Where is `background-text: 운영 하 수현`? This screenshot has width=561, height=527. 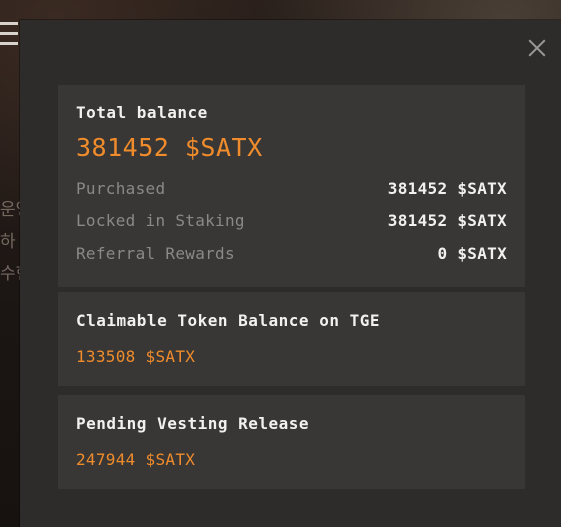 background-text: 운영 하 수현 is located at coordinates (10, 242).